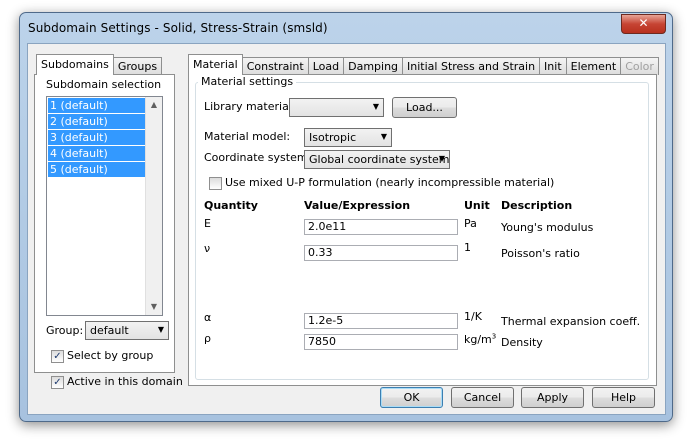  I want to click on header-description: Description, so click(537, 205).